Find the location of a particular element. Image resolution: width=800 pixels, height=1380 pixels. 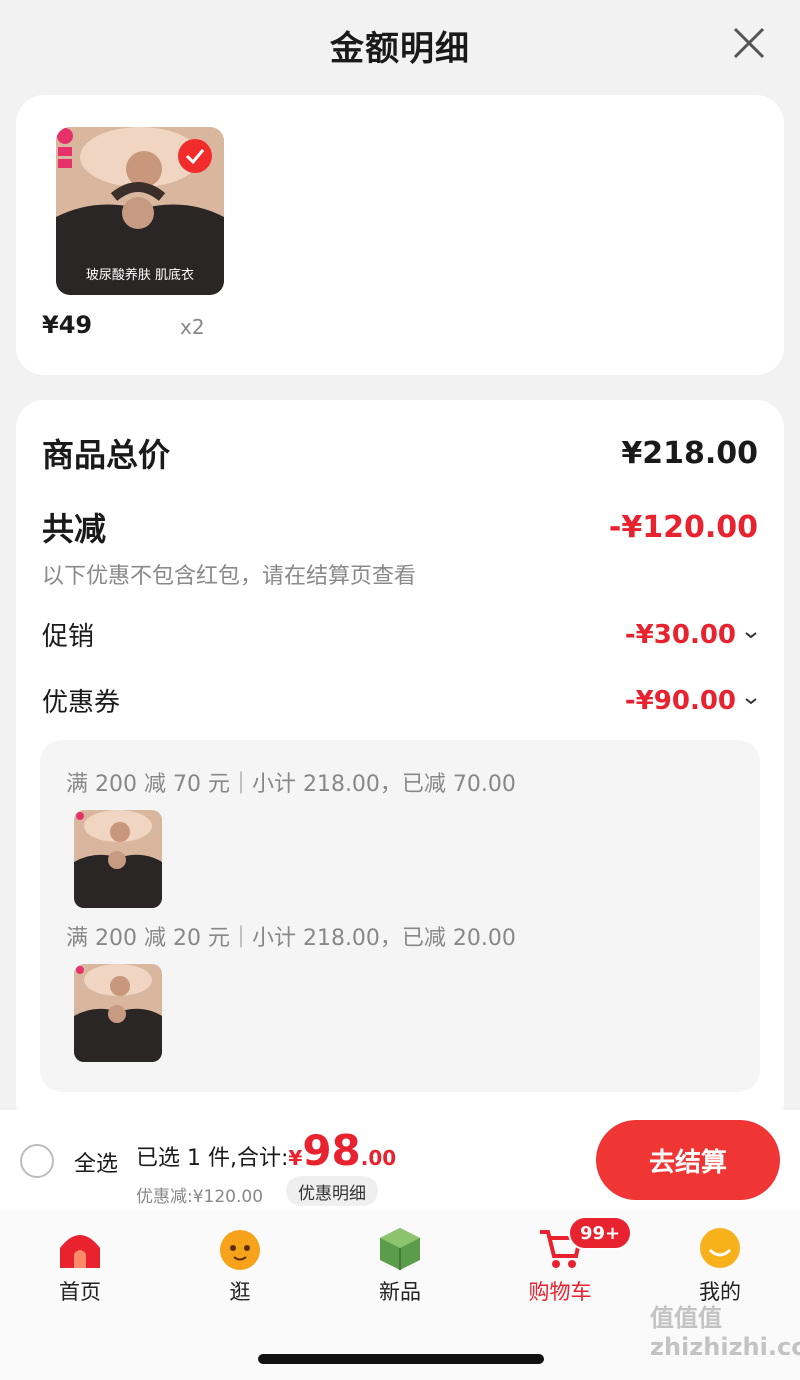

home-icon is located at coordinates (80, 1251).